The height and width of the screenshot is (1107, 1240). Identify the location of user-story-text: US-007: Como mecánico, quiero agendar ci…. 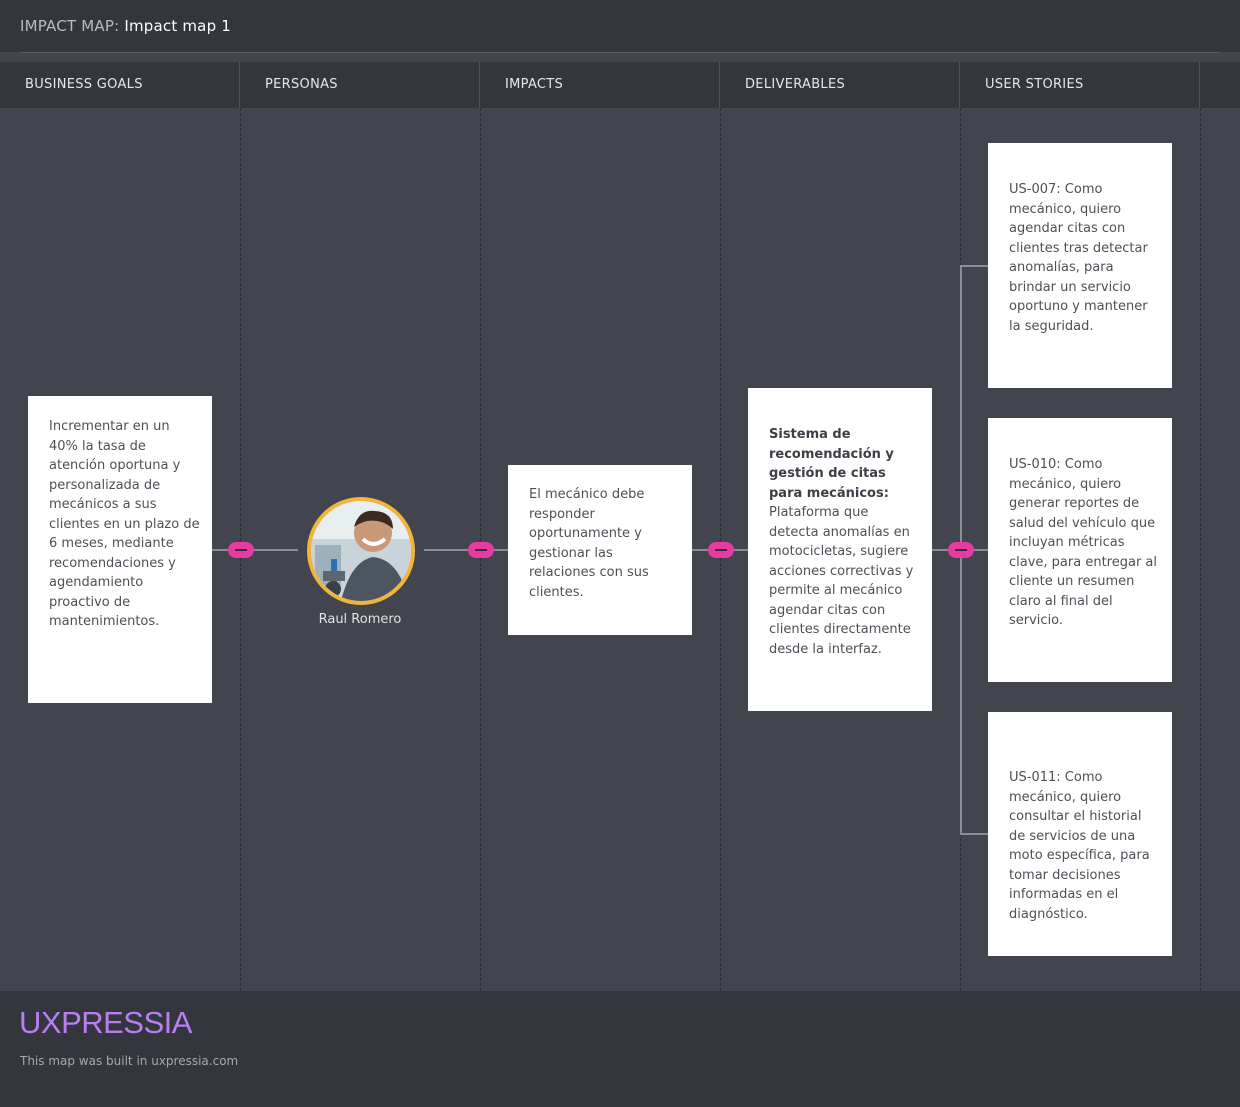
(1078, 258).